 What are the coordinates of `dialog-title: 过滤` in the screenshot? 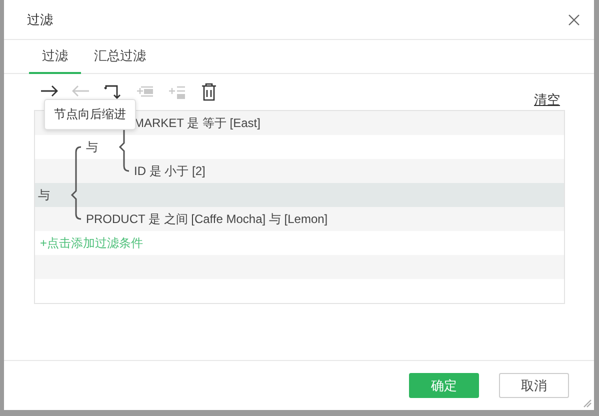 It's located at (40, 19).